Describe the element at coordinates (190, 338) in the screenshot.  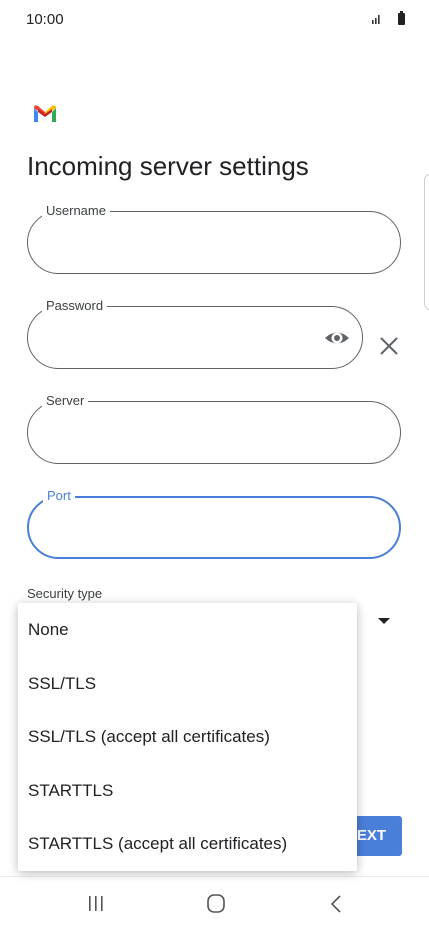
I see `password-input` at that location.